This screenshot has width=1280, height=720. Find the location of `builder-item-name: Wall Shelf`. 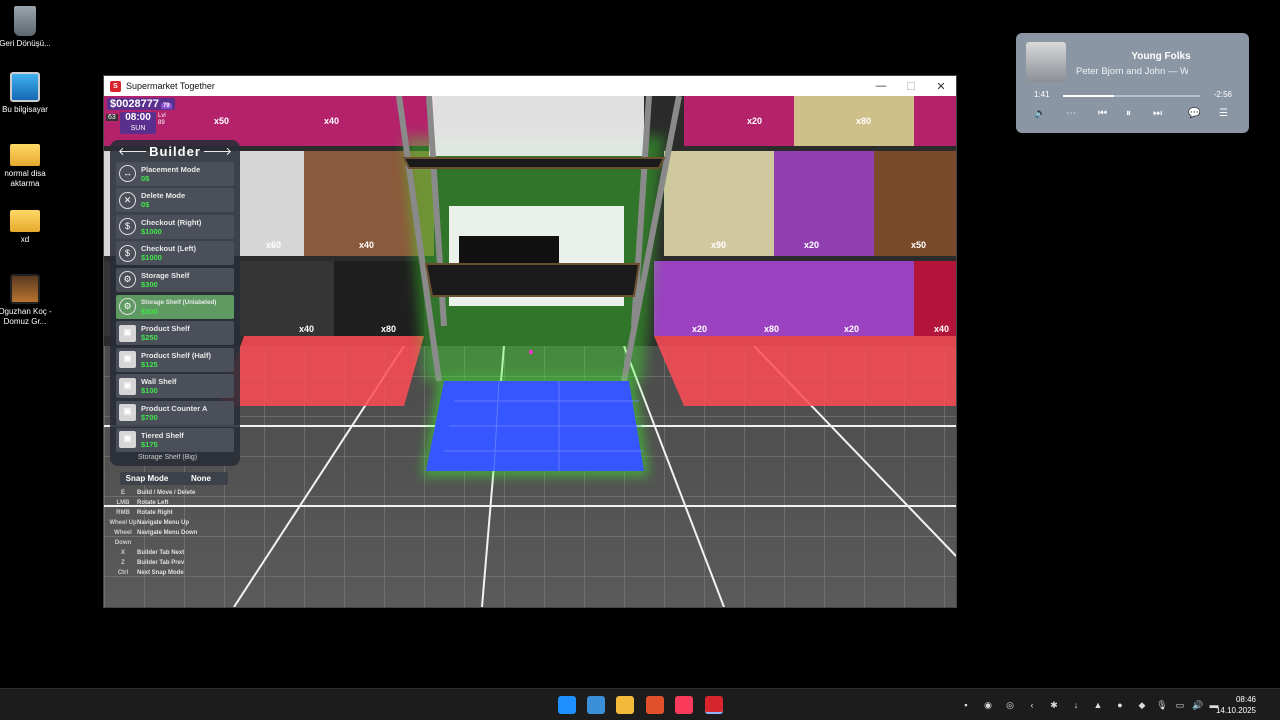

builder-item-name: Wall Shelf is located at coordinates (159, 382).